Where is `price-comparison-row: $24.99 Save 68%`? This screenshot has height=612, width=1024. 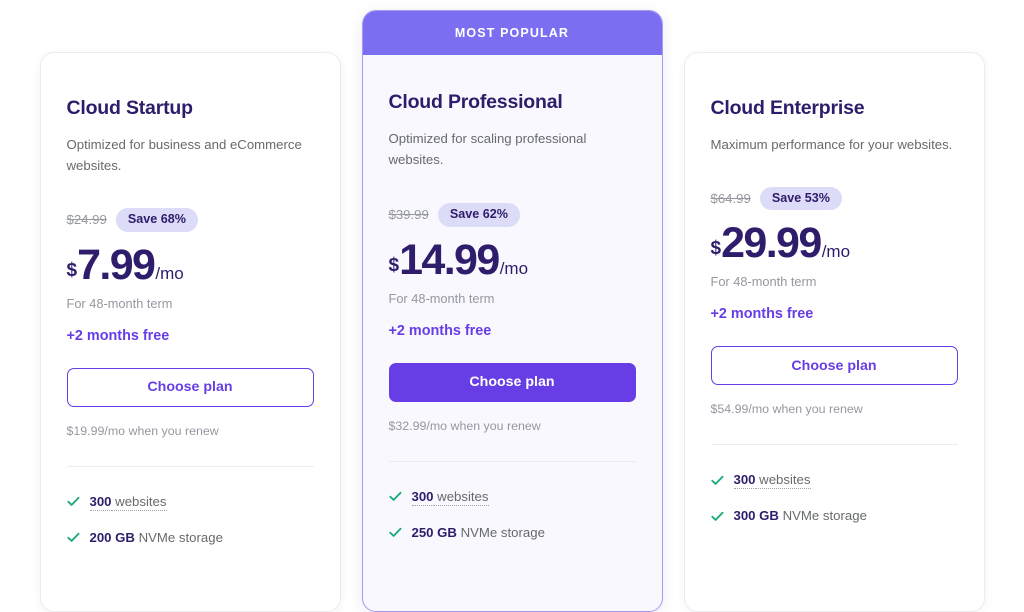
price-comparison-row: $24.99 Save 68% is located at coordinates (190, 220).